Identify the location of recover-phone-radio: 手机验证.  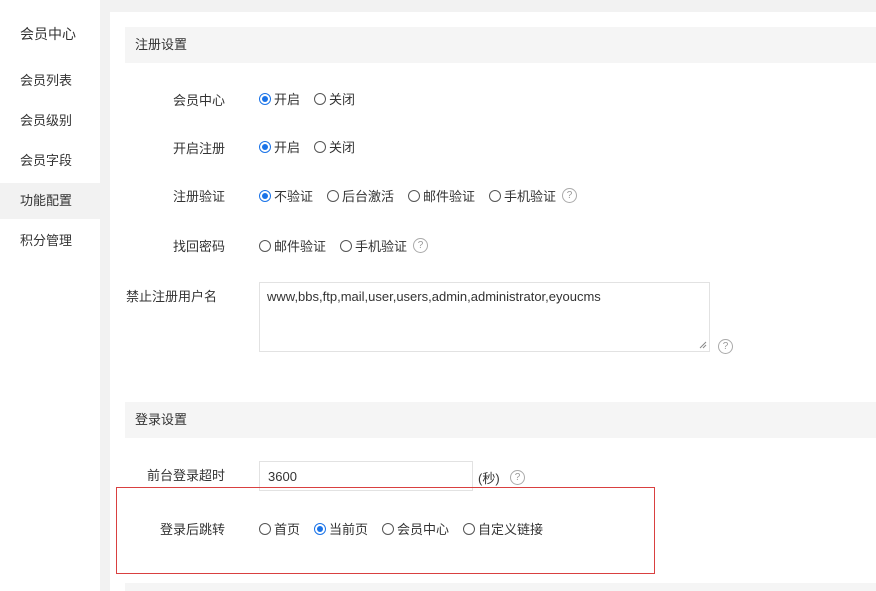
(373, 245).